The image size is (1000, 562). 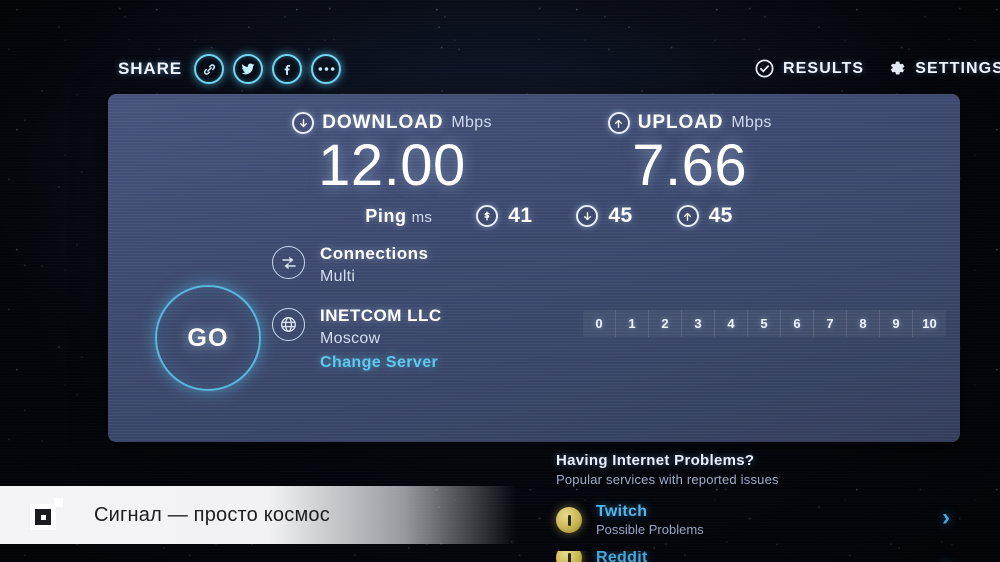 What do you see at coordinates (650, 529) in the screenshot?
I see `service-status: Possible Problems` at bounding box center [650, 529].